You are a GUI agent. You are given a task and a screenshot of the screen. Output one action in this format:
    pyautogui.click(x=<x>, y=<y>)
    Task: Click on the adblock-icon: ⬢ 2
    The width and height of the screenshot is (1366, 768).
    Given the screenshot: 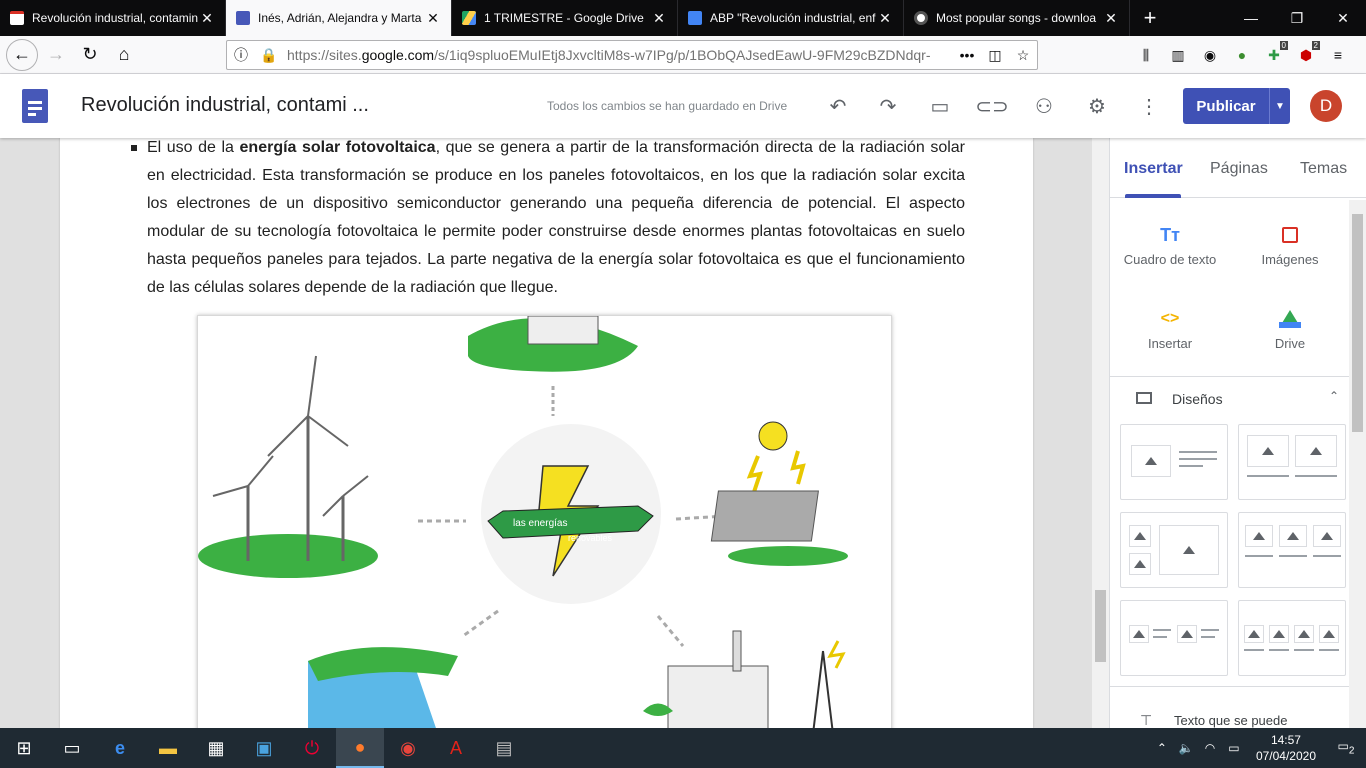 What is the action you would take?
    pyautogui.click(x=1306, y=55)
    